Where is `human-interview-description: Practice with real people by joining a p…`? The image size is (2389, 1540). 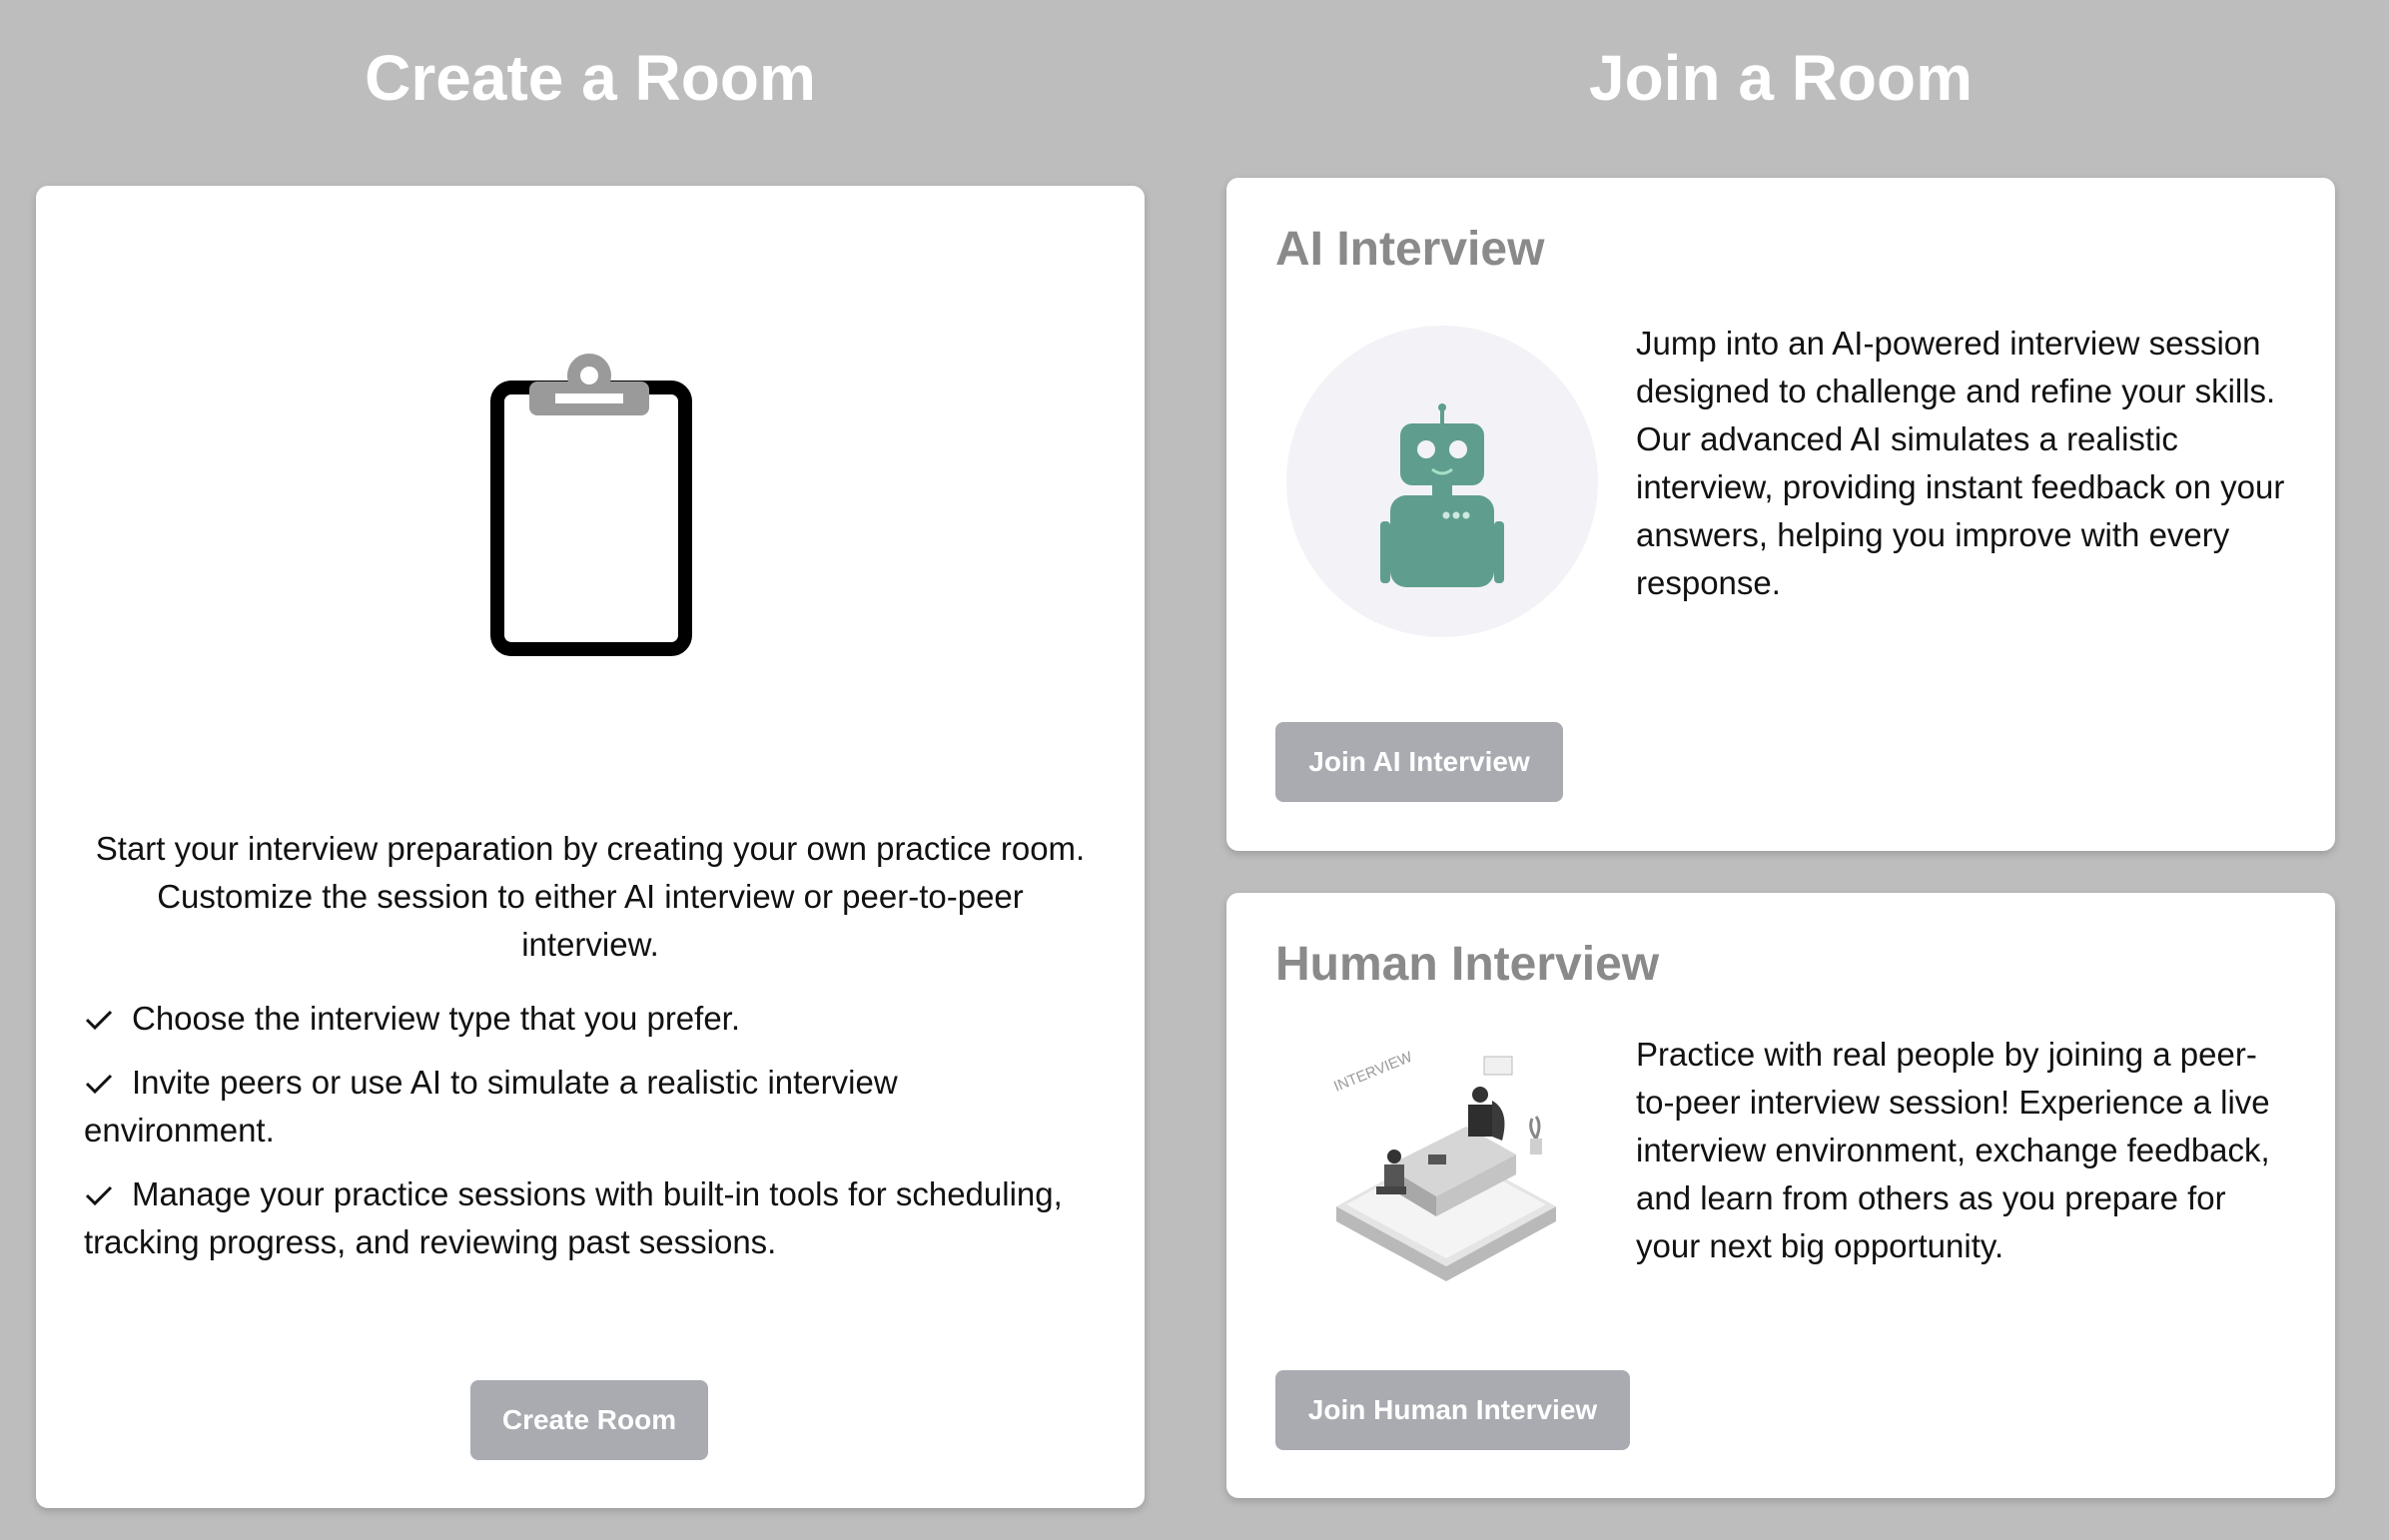 human-interview-description: Practice with real people by joining a p… is located at coordinates (1953, 1150).